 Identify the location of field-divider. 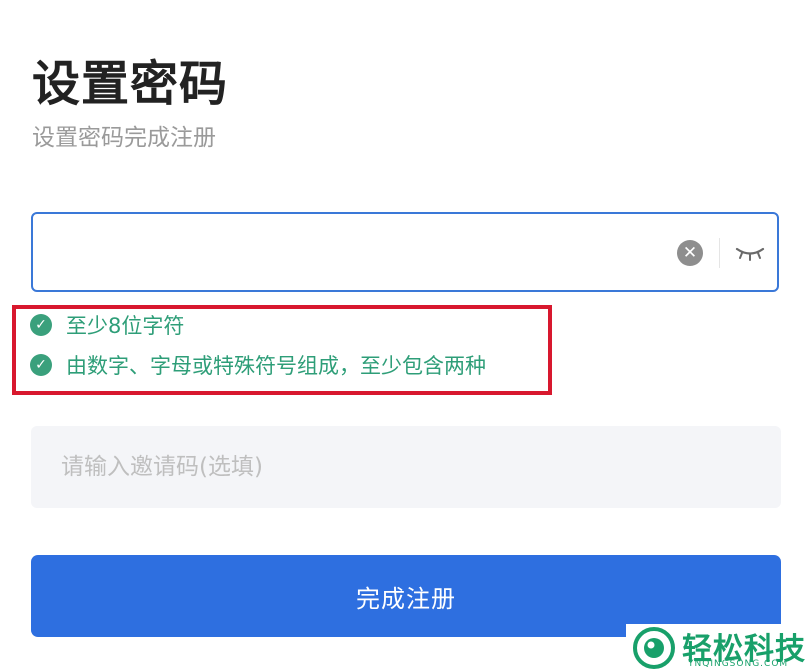
(719, 253).